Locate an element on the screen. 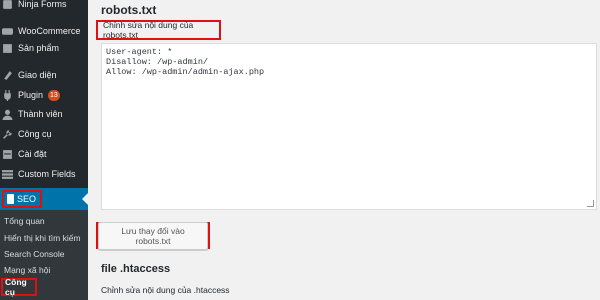 Image resolution: width=600 pixels, height=300 pixels. sidebar-item-tools: Công cụ is located at coordinates (44, 134).